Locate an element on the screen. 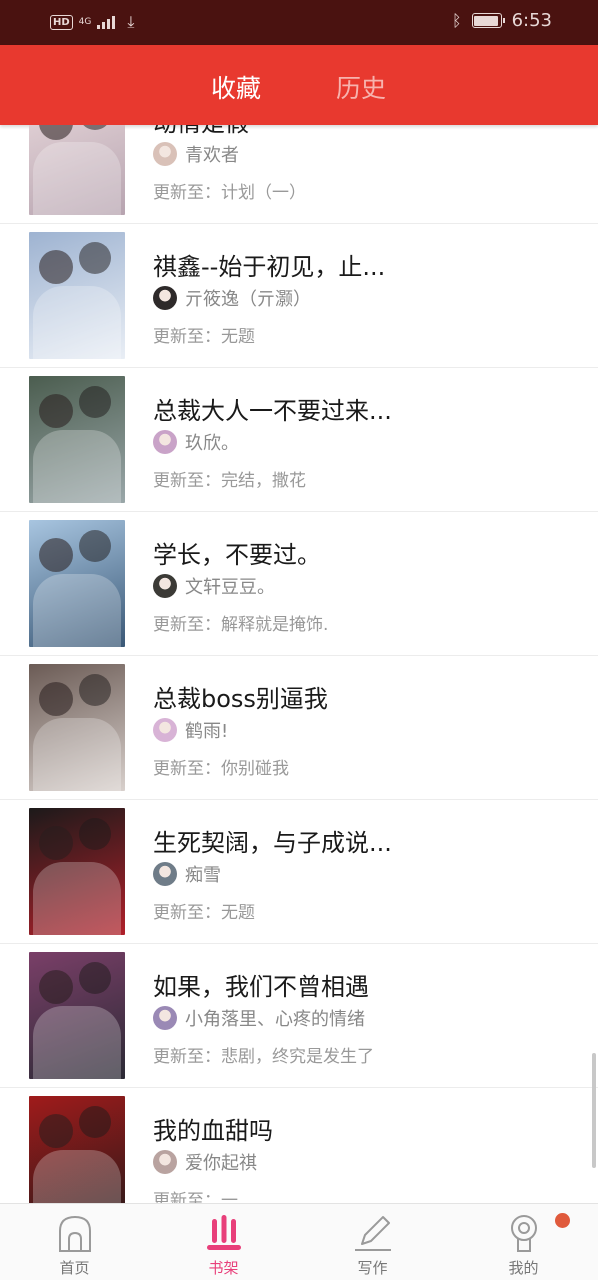 The image size is (598, 1280). download-icon: ⤓ is located at coordinates (131, 21).